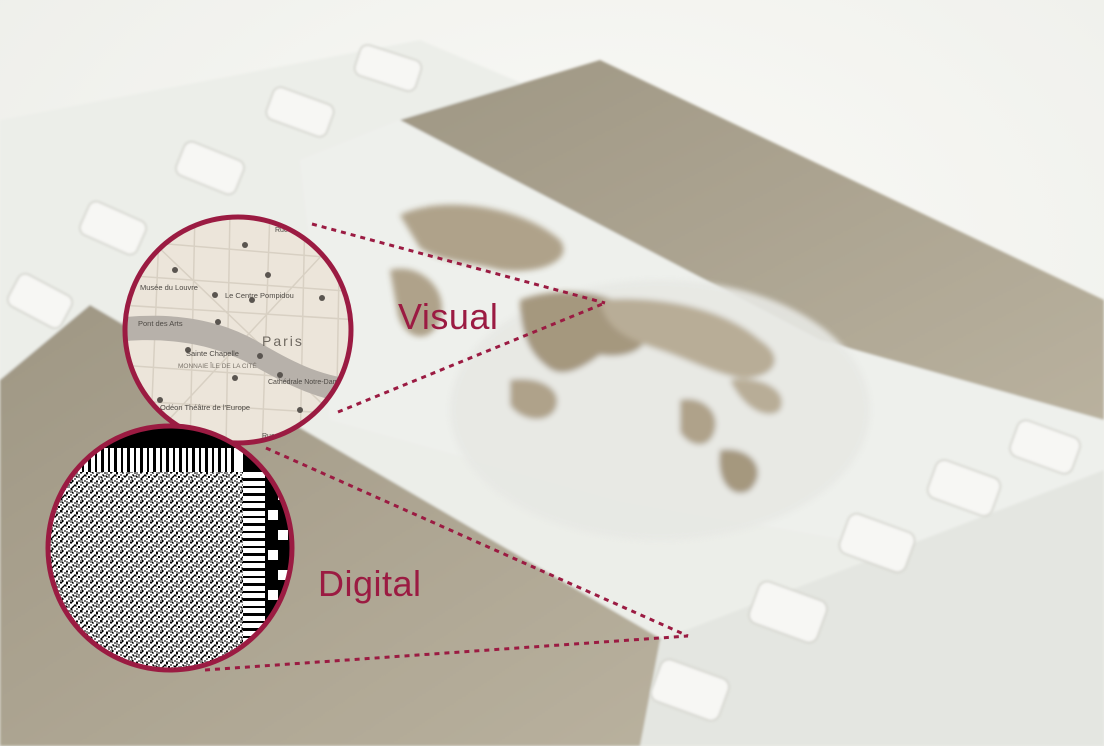 The height and width of the screenshot is (746, 1104). What do you see at coordinates (160, 323) in the screenshot?
I see `map-label-pont-des-arts: Pont des Arts` at bounding box center [160, 323].